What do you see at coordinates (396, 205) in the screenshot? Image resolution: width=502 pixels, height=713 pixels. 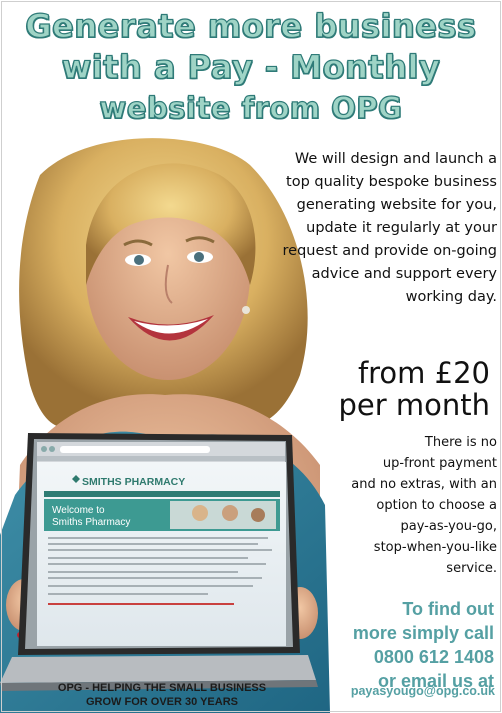 I see `intro-line: generating website for you,` at bounding box center [396, 205].